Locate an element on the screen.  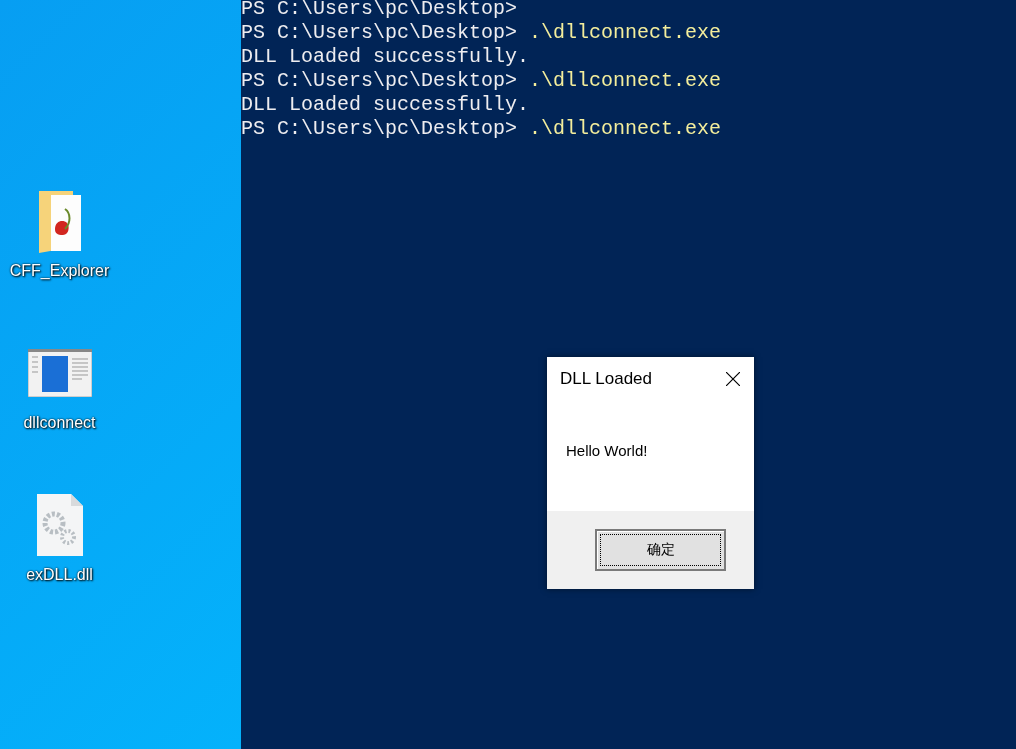
folder-icon is located at coordinates (59, 221).